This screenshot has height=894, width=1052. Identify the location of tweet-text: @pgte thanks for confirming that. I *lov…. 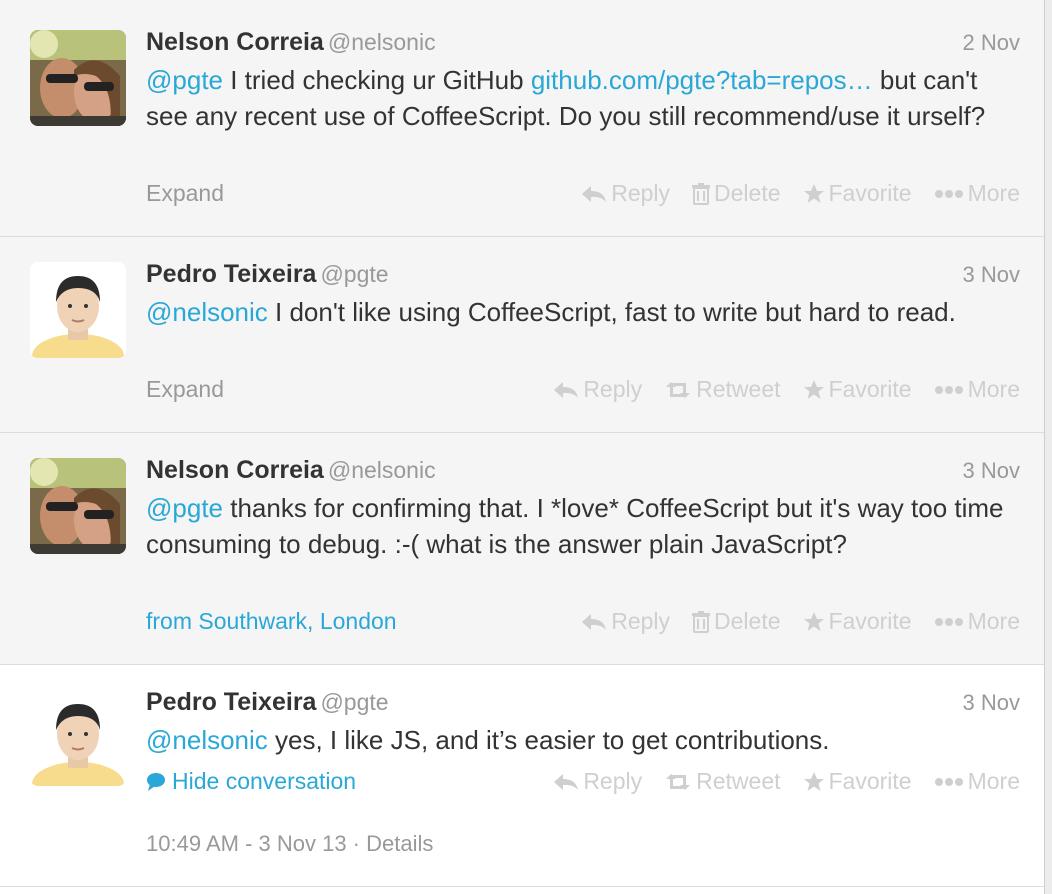
(581, 526).